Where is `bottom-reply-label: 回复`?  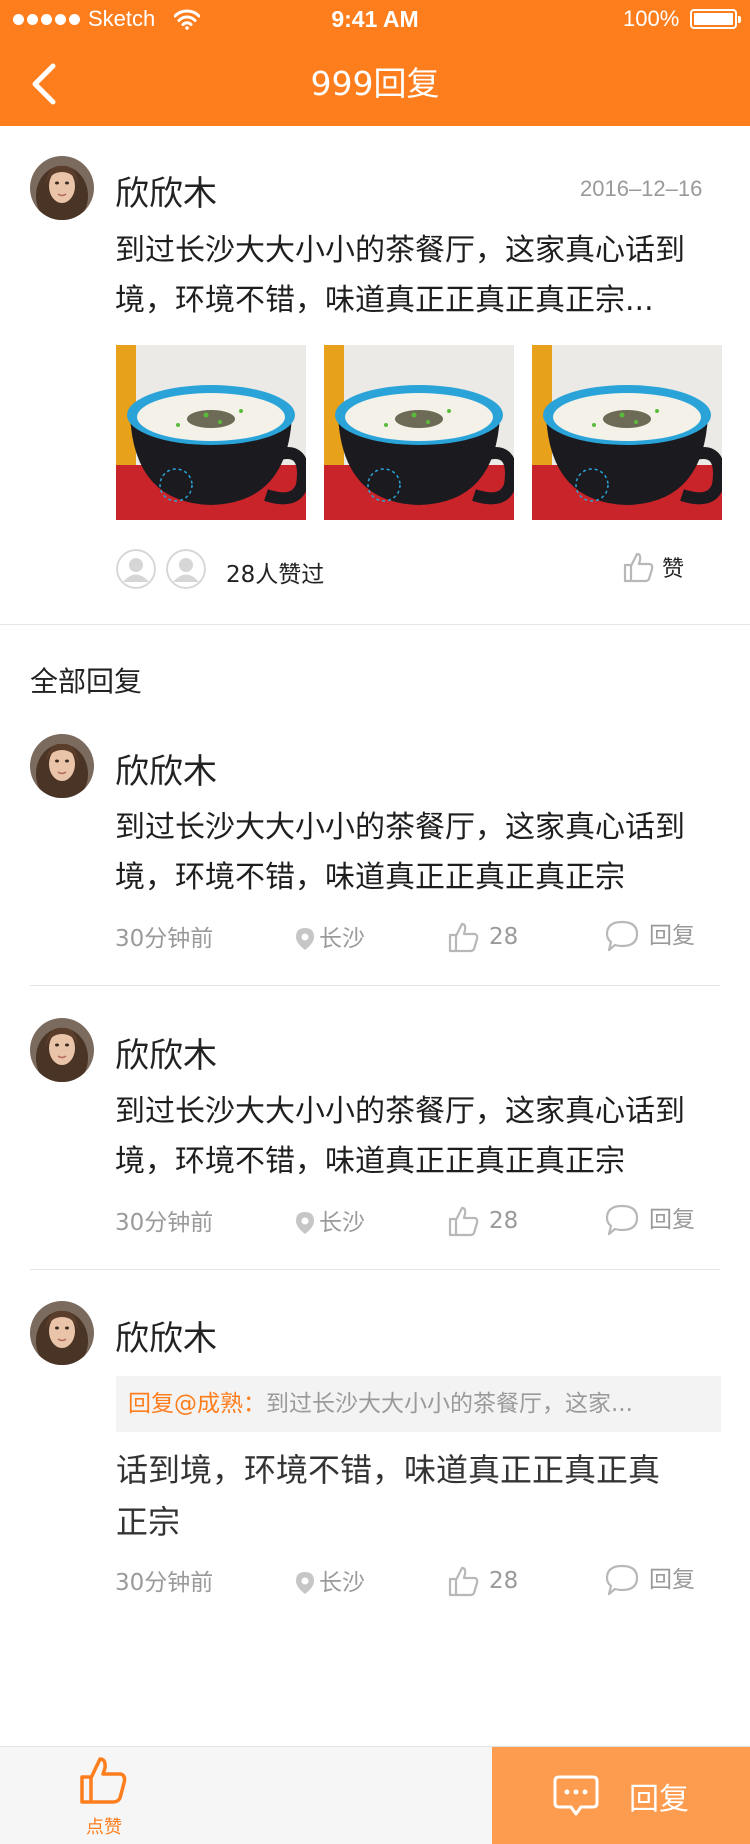 bottom-reply-label: 回复 is located at coordinates (659, 1799).